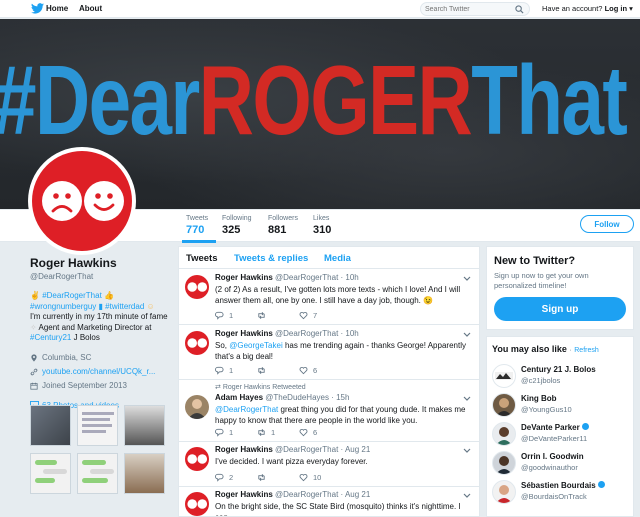  Describe the element at coordinates (320, 315) in the screenshot. I see `like-action: 7` at that location.